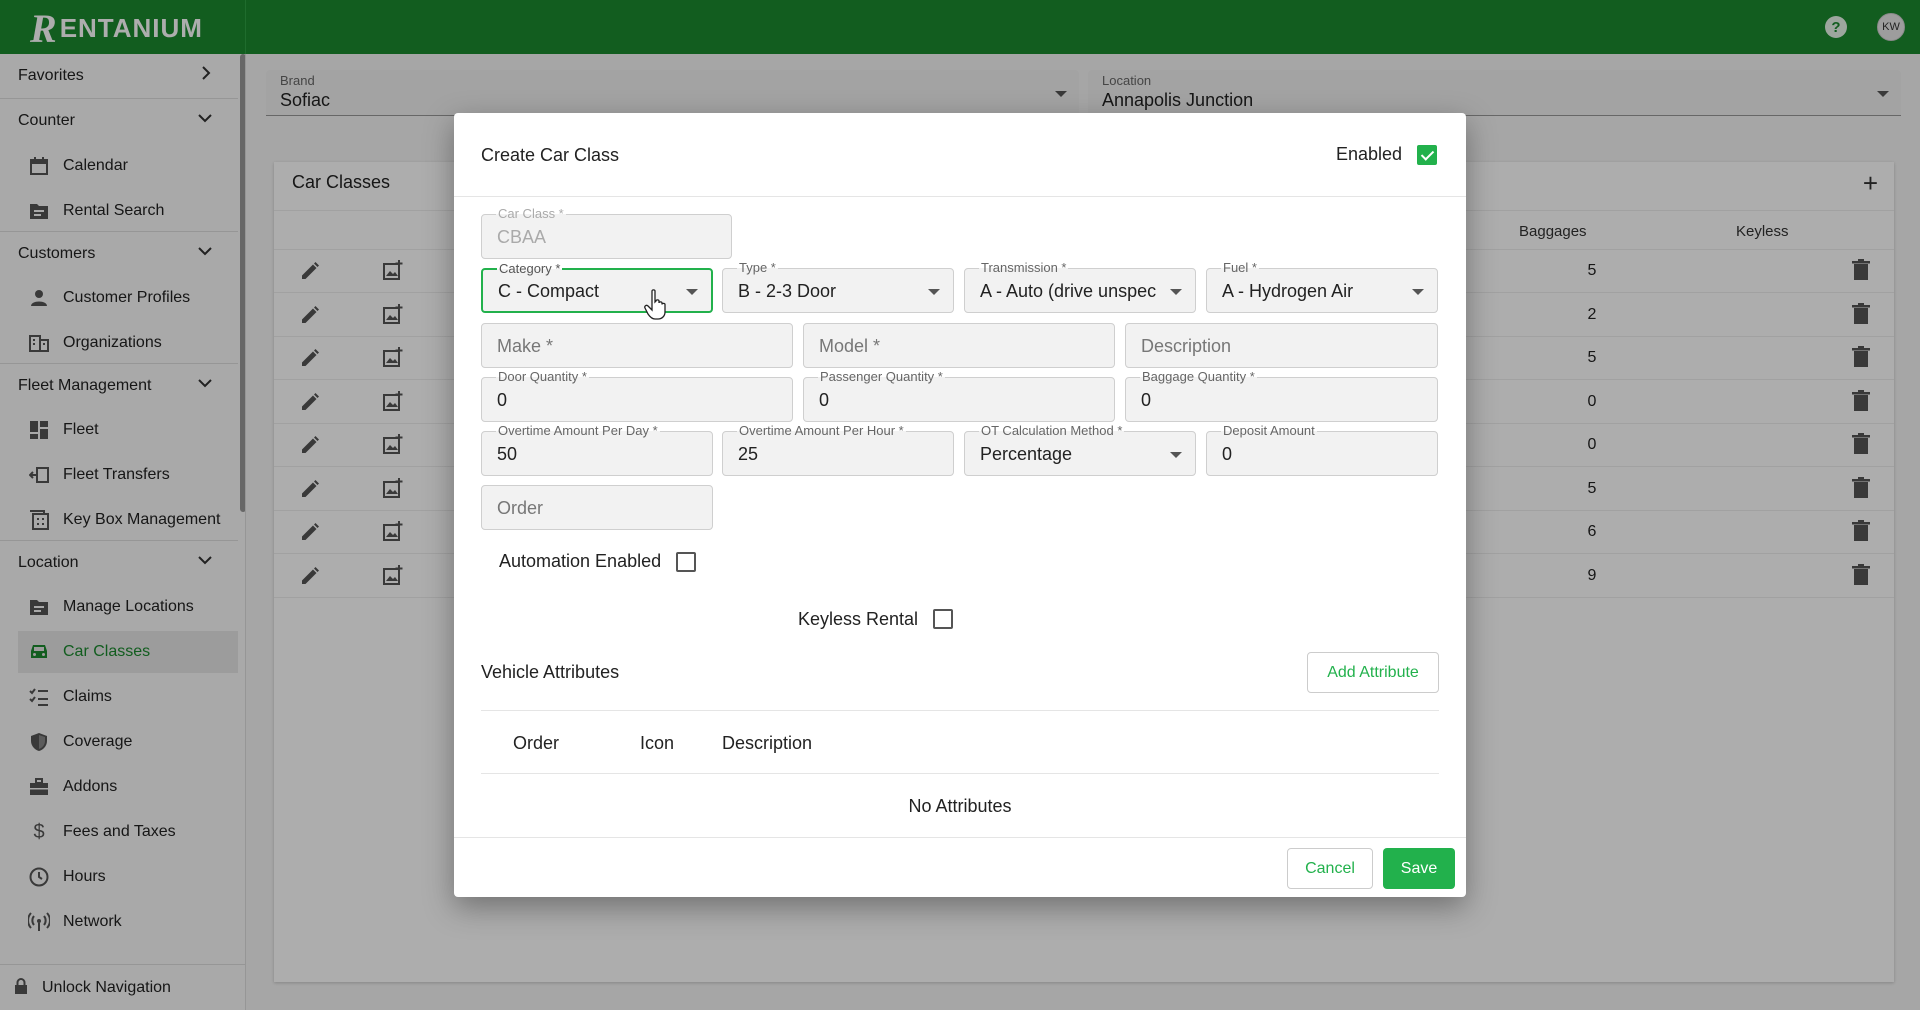  I want to click on model-input: Model *, so click(959, 345).